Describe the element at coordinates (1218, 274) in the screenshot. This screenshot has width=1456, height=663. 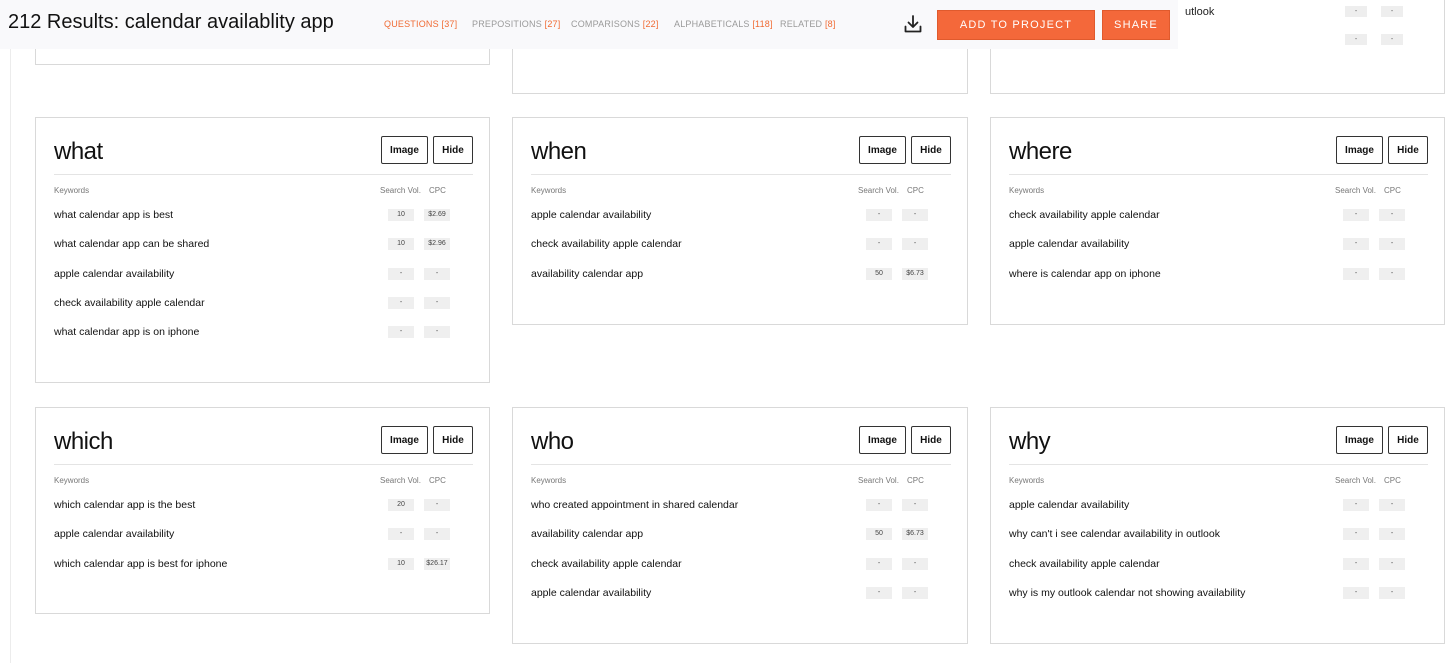
I see `keyword-row: where is calendar app on iphone - -` at that location.